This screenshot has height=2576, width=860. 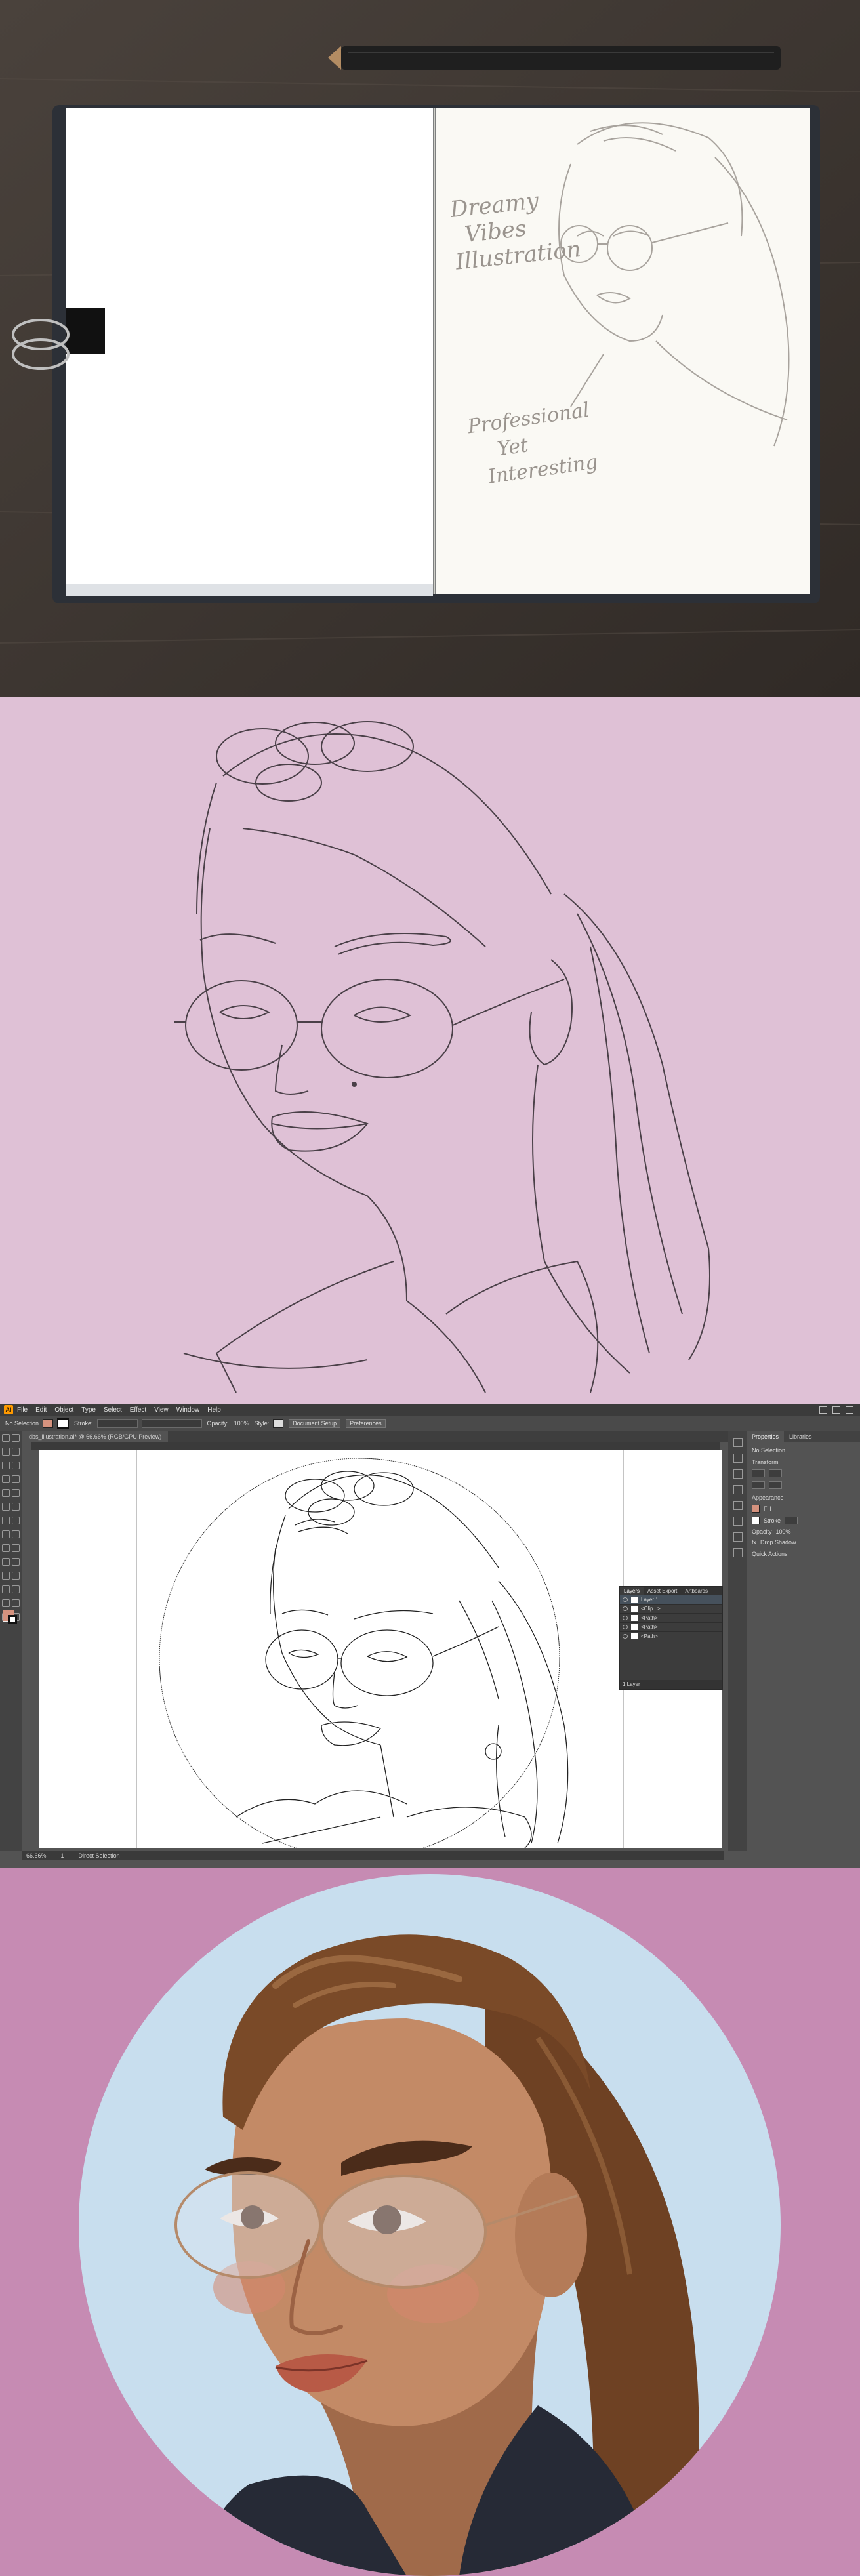 What do you see at coordinates (62, 1855) in the screenshot?
I see `artboard-number: 1` at bounding box center [62, 1855].